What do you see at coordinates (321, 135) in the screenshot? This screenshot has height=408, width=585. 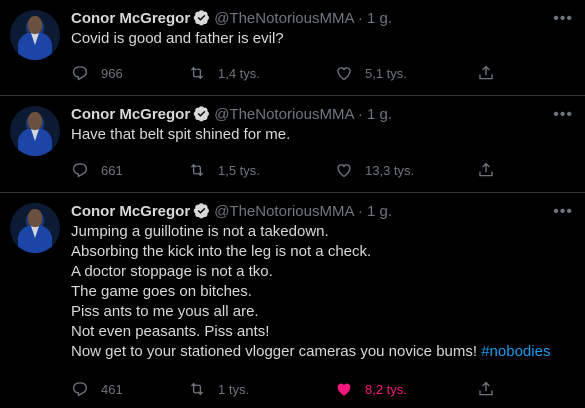 I see `tweet-text: Have that belt spit shined for me.` at bounding box center [321, 135].